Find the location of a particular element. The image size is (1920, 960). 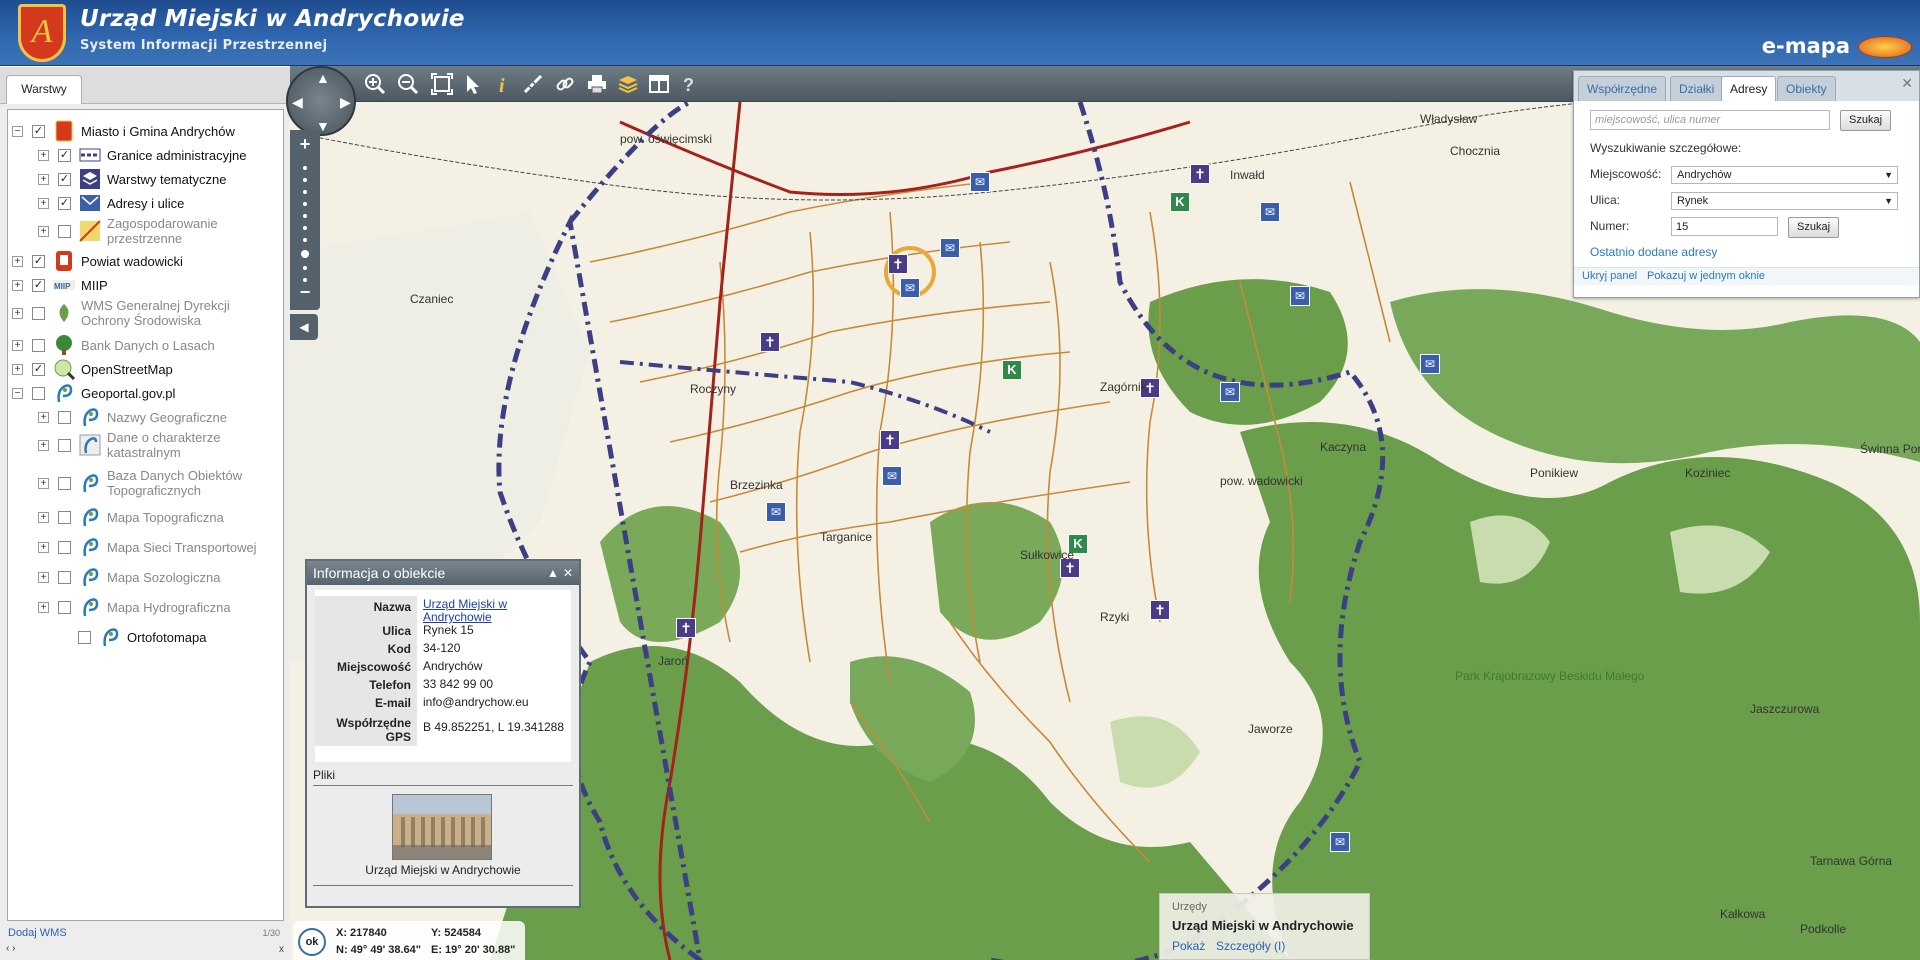

layer-row: + ✓ OpenStreetMap is located at coordinates (145, 369).